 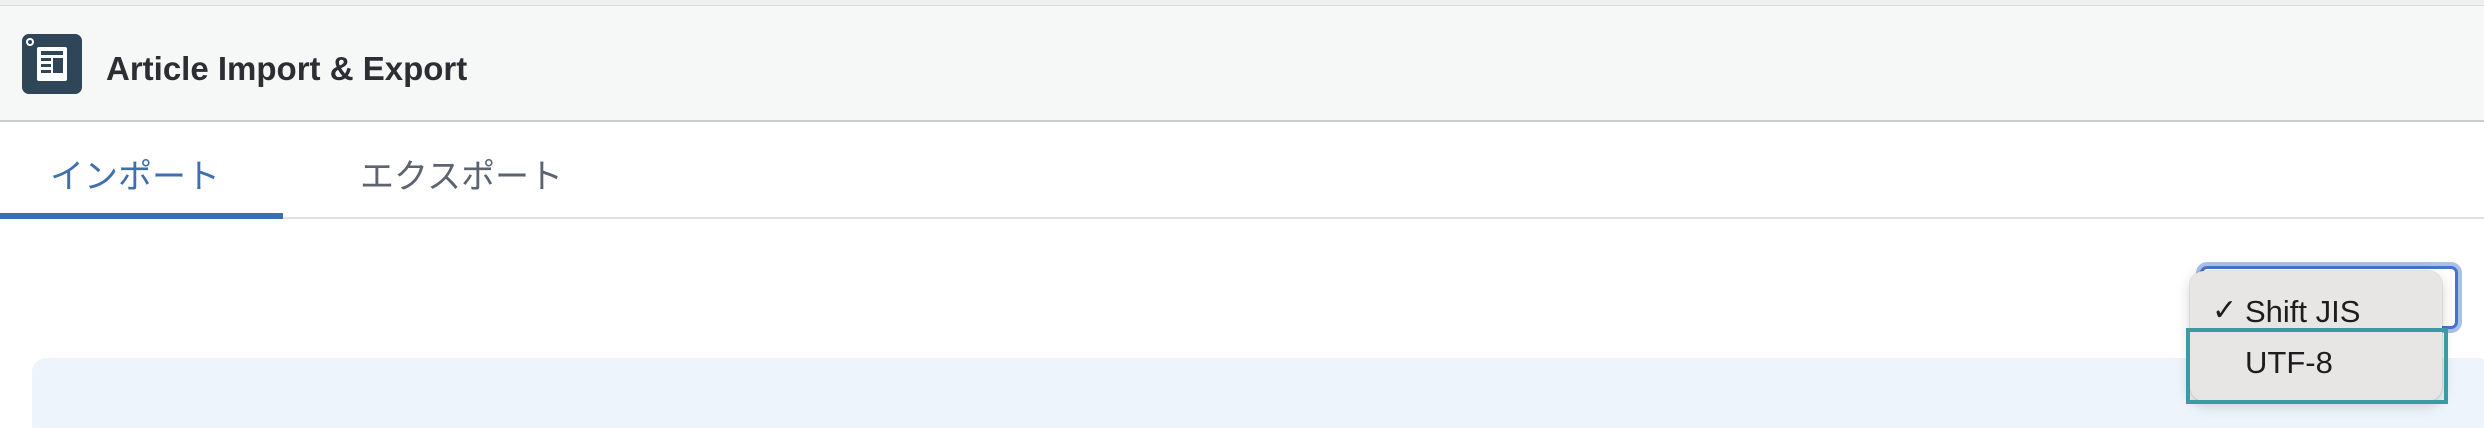 I want to click on option-highlight-frame, so click(x=2317, y=366).